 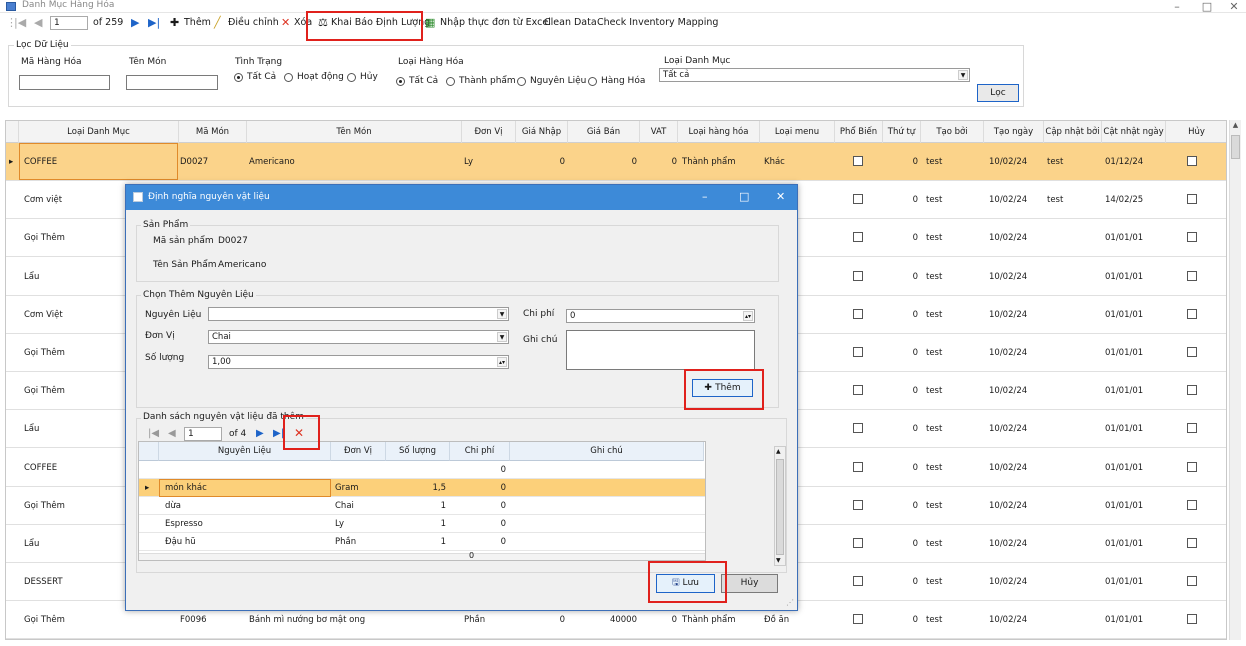 I want to click on last-page-icon: ▶|, so click(x=154, y=22).